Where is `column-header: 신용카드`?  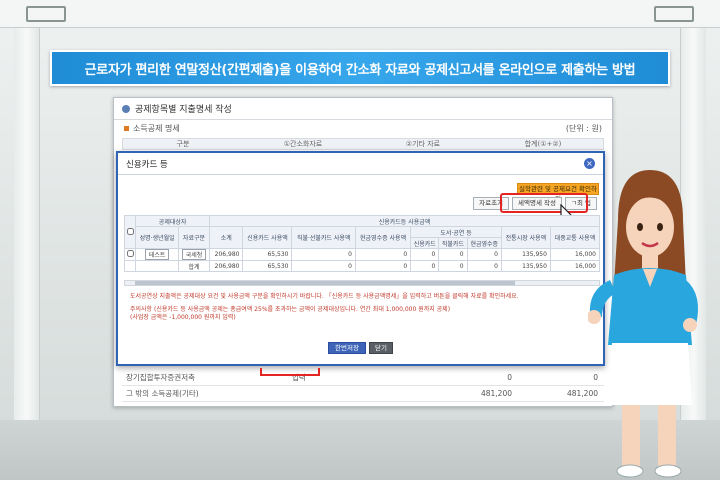 column-header: 신용카드 is located at coordinates (425, 243).